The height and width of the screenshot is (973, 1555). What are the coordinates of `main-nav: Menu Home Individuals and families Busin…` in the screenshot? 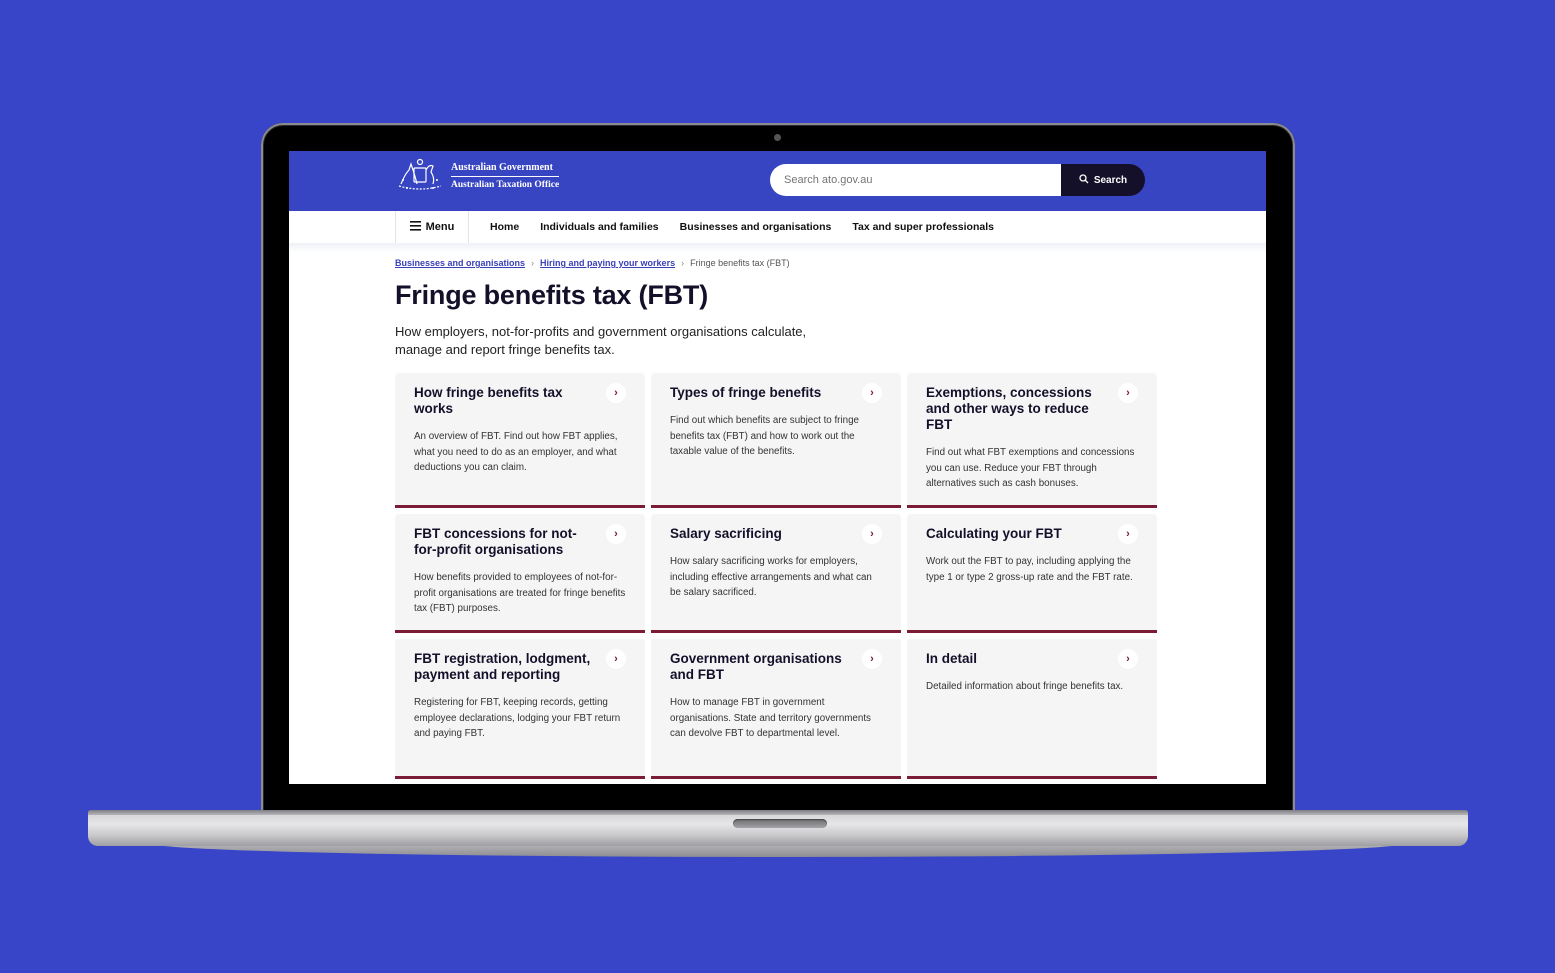 It's located at (777, 227).